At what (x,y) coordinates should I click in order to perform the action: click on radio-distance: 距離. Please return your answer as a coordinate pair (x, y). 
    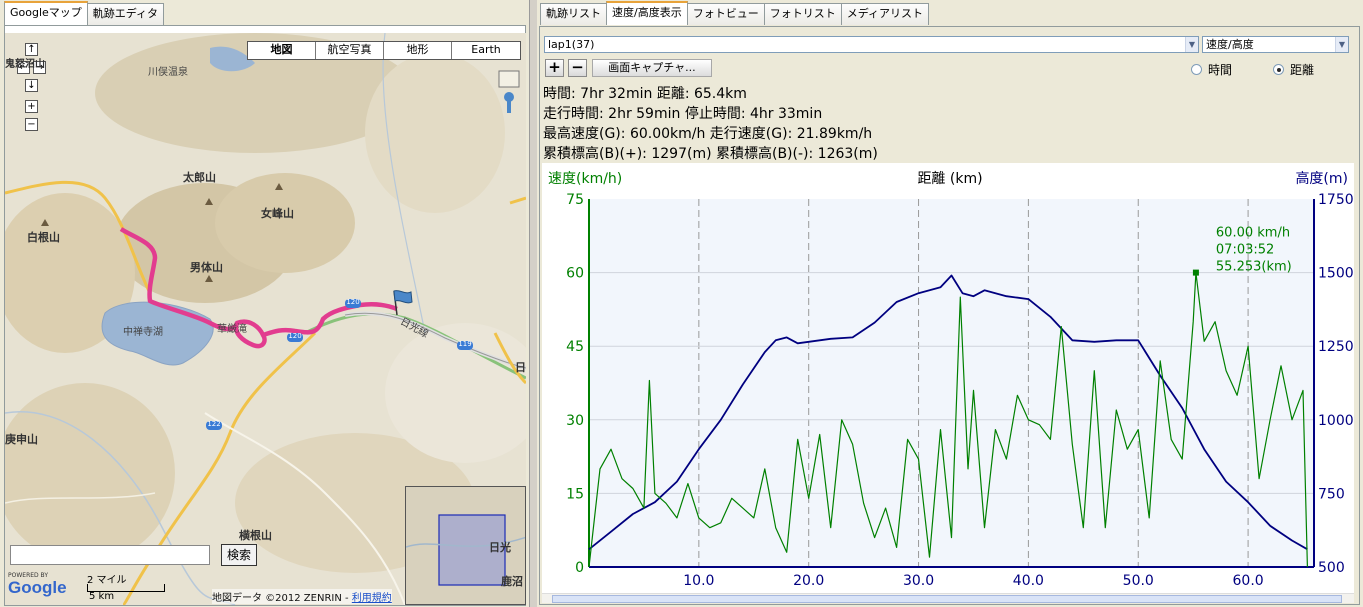
    Looking at the image, I should click on (1293, 69).